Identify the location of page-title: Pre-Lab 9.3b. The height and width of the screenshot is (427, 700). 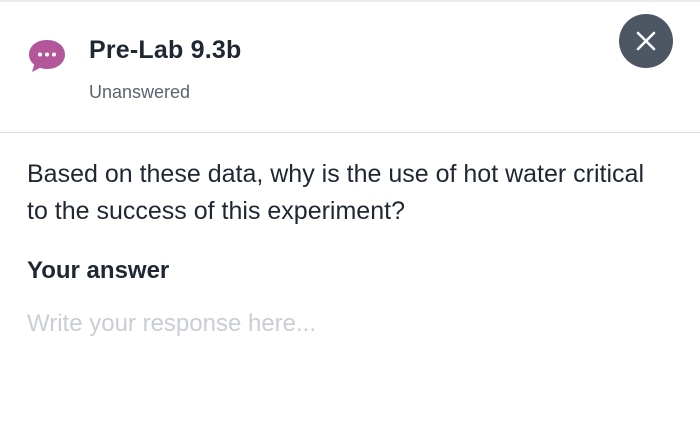
(165, 50).